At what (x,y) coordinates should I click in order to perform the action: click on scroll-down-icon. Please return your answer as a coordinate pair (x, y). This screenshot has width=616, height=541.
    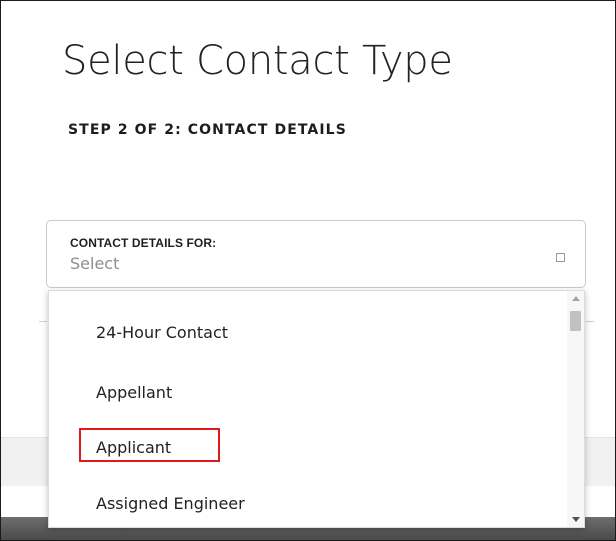
    Looking at the image, I should click on (576, 519).